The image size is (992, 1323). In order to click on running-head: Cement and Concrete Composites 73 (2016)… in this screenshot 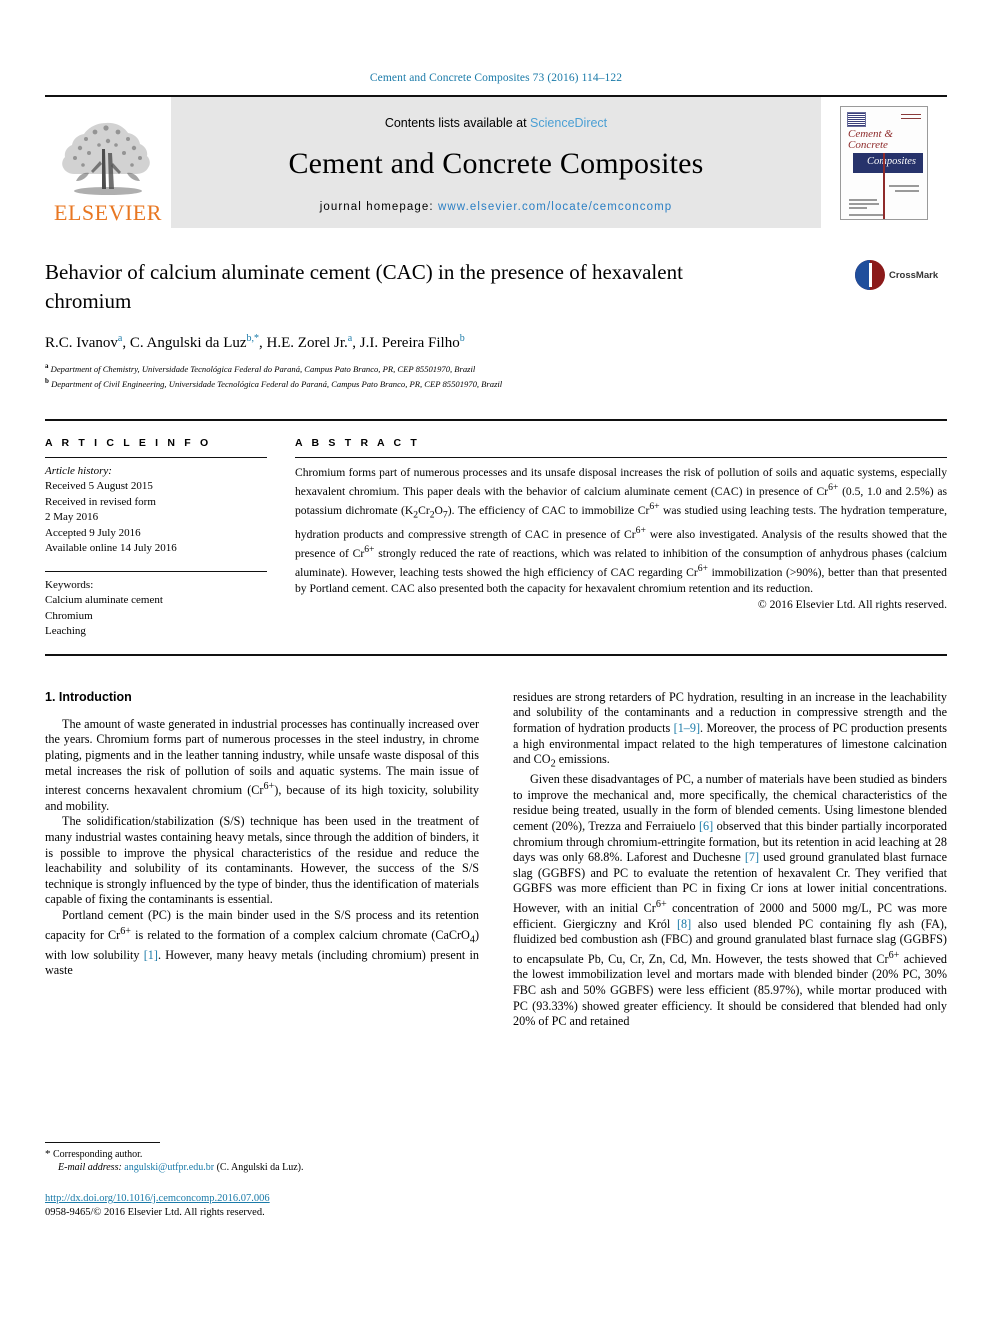, I will do `click(496, 78)`.